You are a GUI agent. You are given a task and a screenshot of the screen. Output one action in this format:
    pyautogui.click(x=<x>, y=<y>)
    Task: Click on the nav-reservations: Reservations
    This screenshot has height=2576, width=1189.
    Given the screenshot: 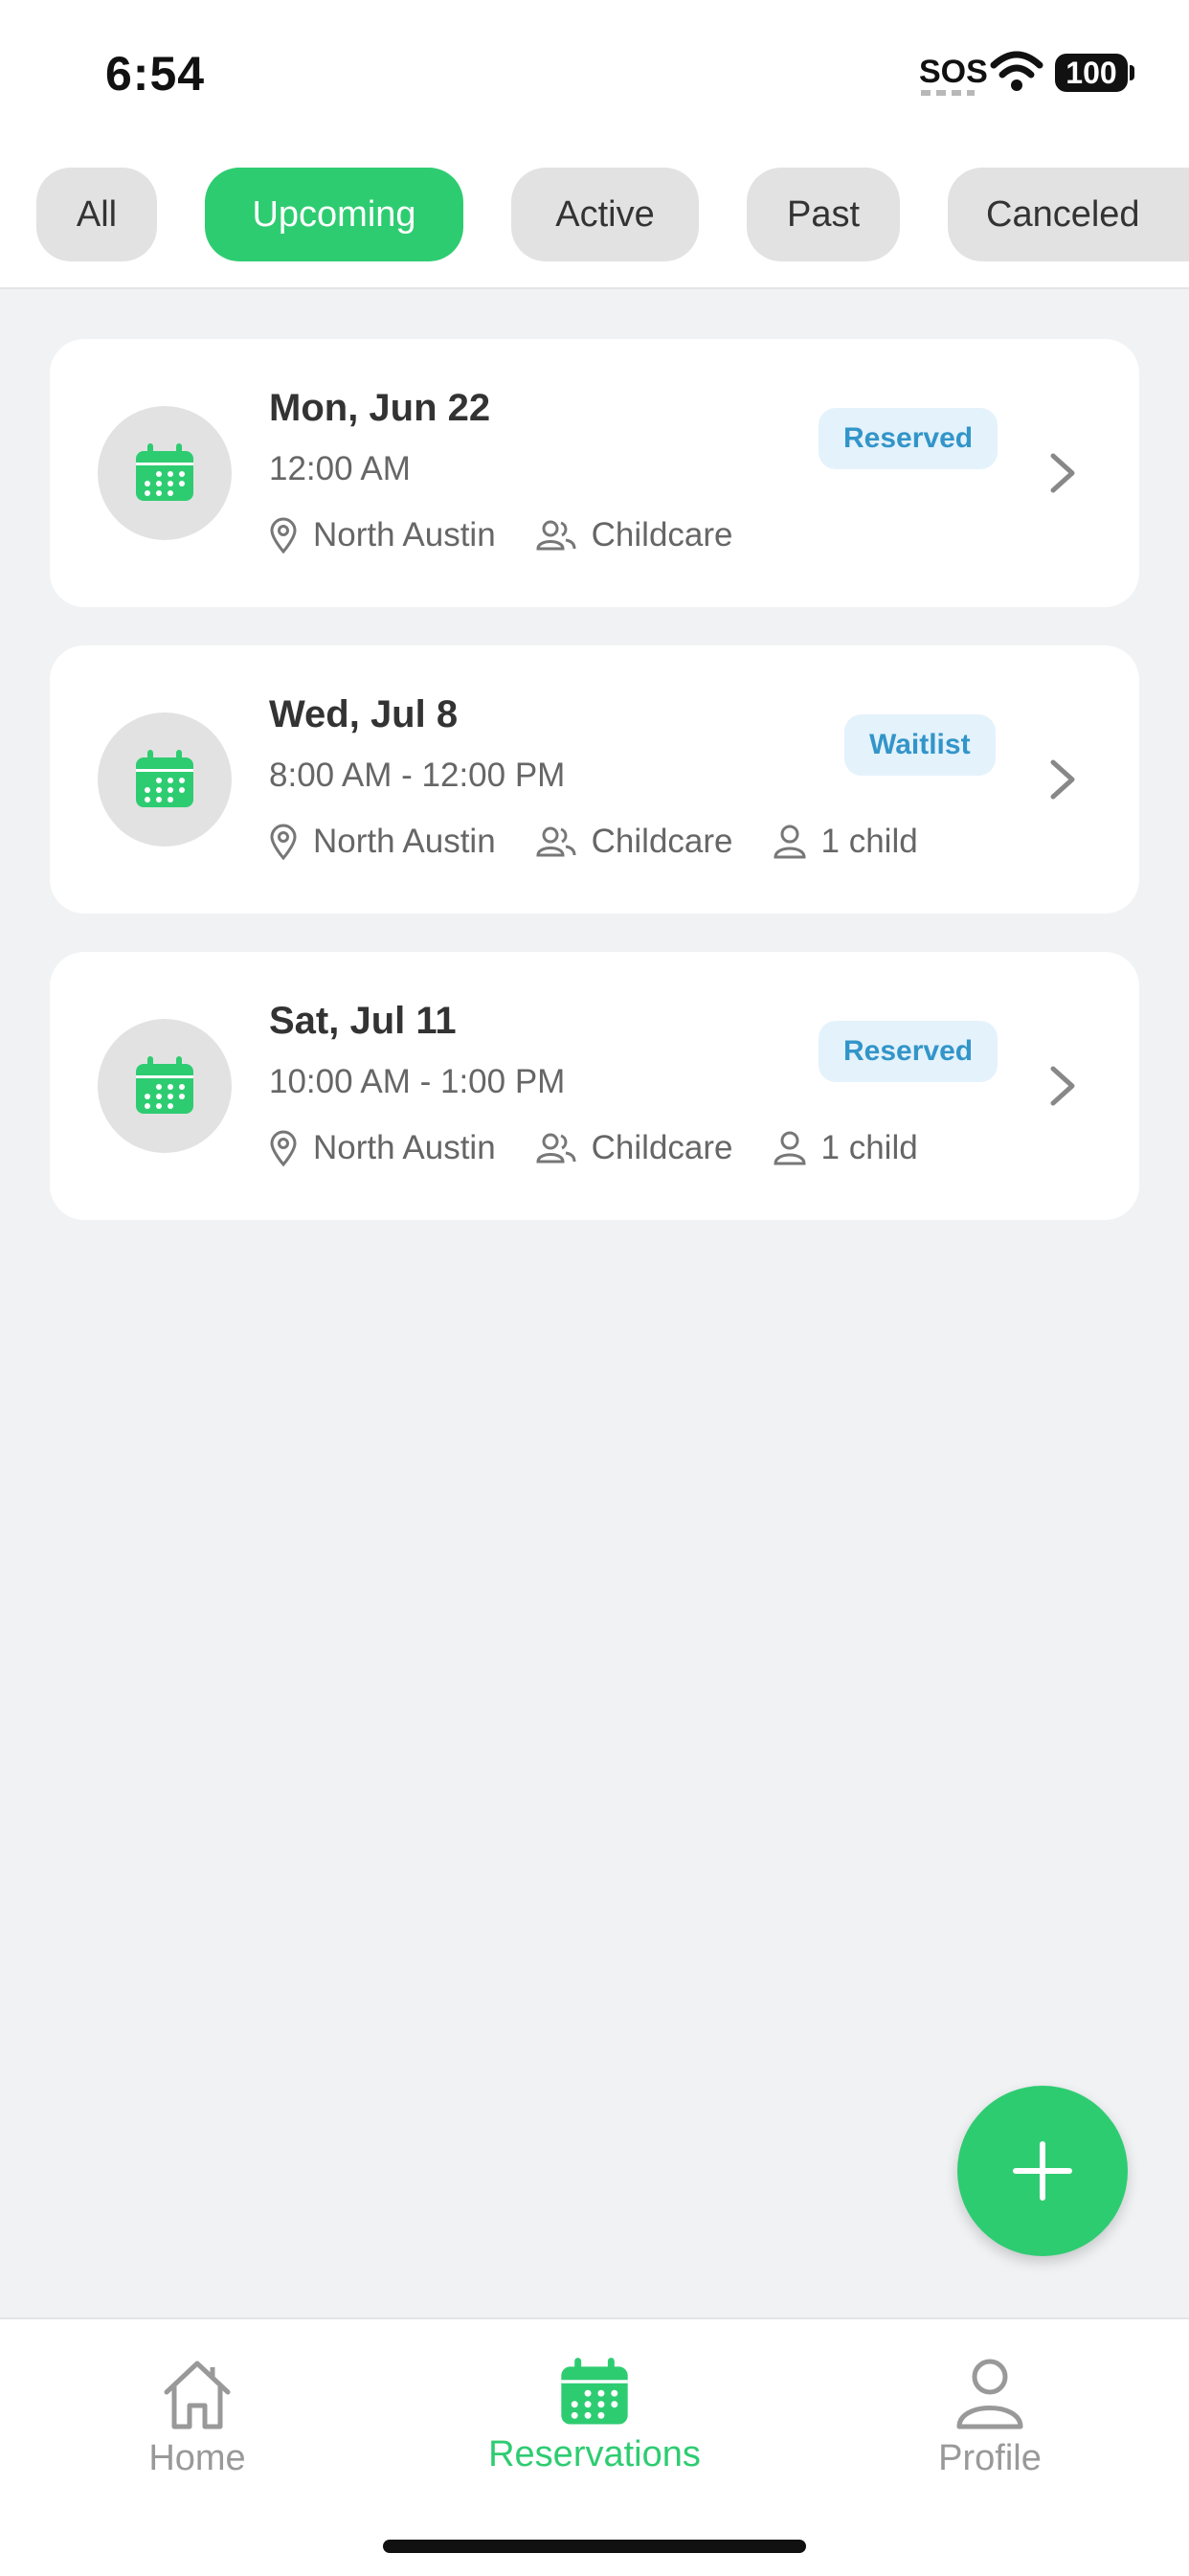 What is the action you would take?
    pyautogui.click(x=594, y=2416)
    